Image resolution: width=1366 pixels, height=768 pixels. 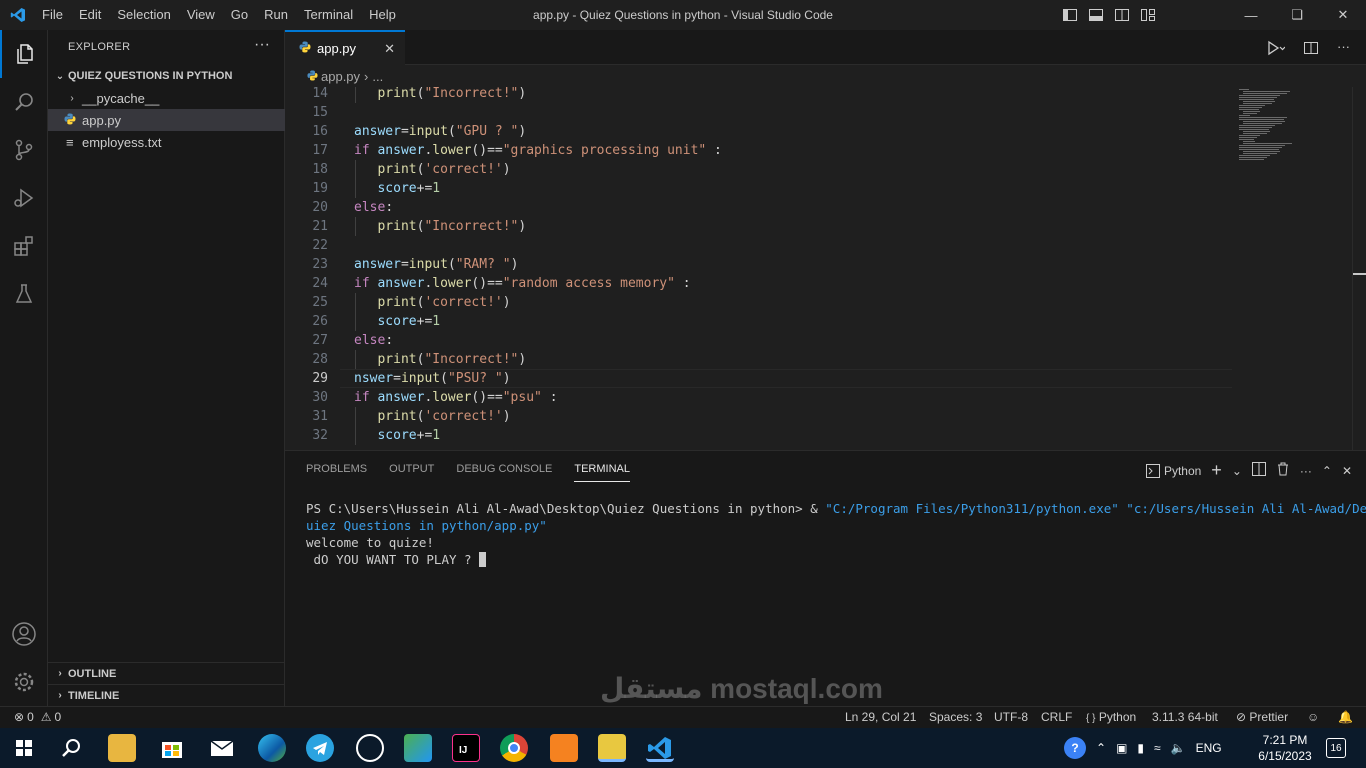 What do you see at coordinates (1075, 748) in the screenshot?
I see `help-icon: ?` at bounding box center [1075, 748].